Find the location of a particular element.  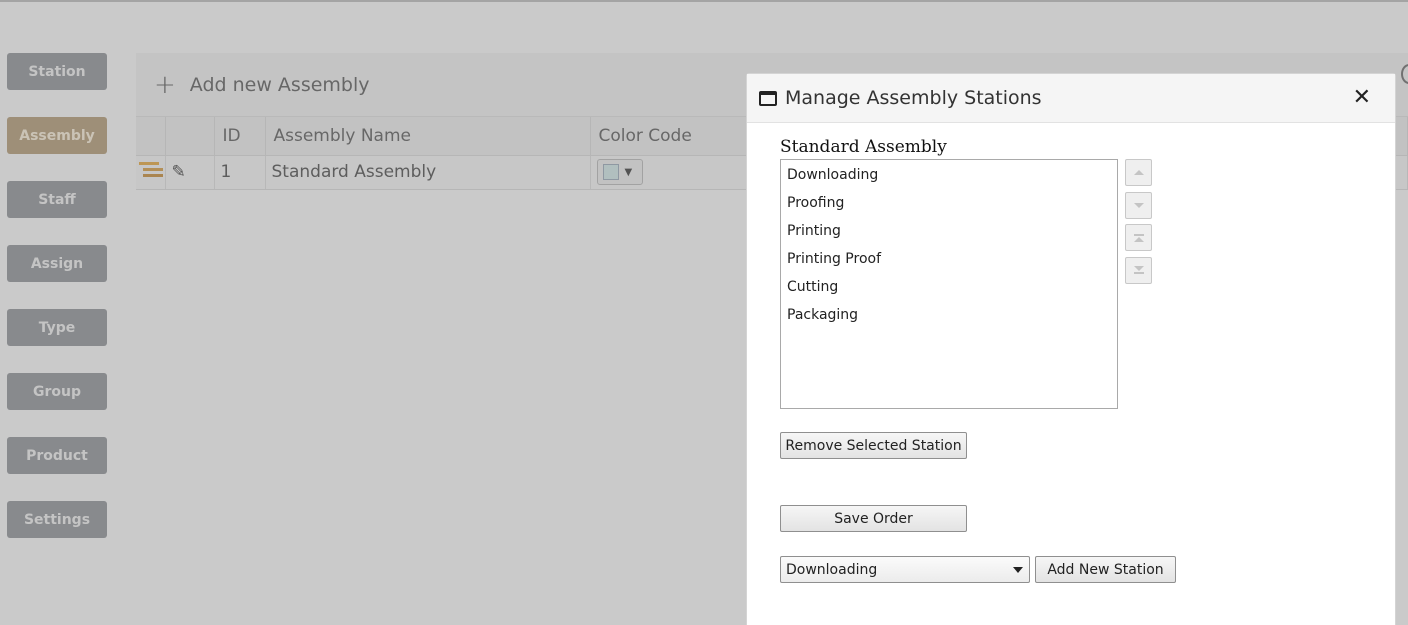

order-buttons is located at coordinates (1139, 224).